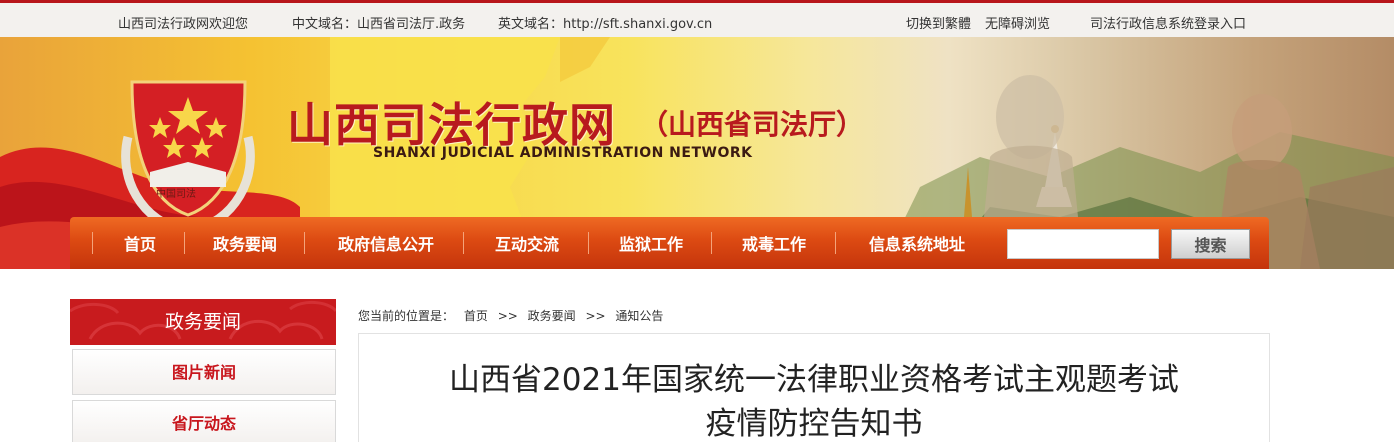 Image resolution: width=1394 pixels, height=442 pixels. Describe the element at coordinates (752, 124) in the screenshot. I see `site-subtitle: （山西省司法厅）` at that location.